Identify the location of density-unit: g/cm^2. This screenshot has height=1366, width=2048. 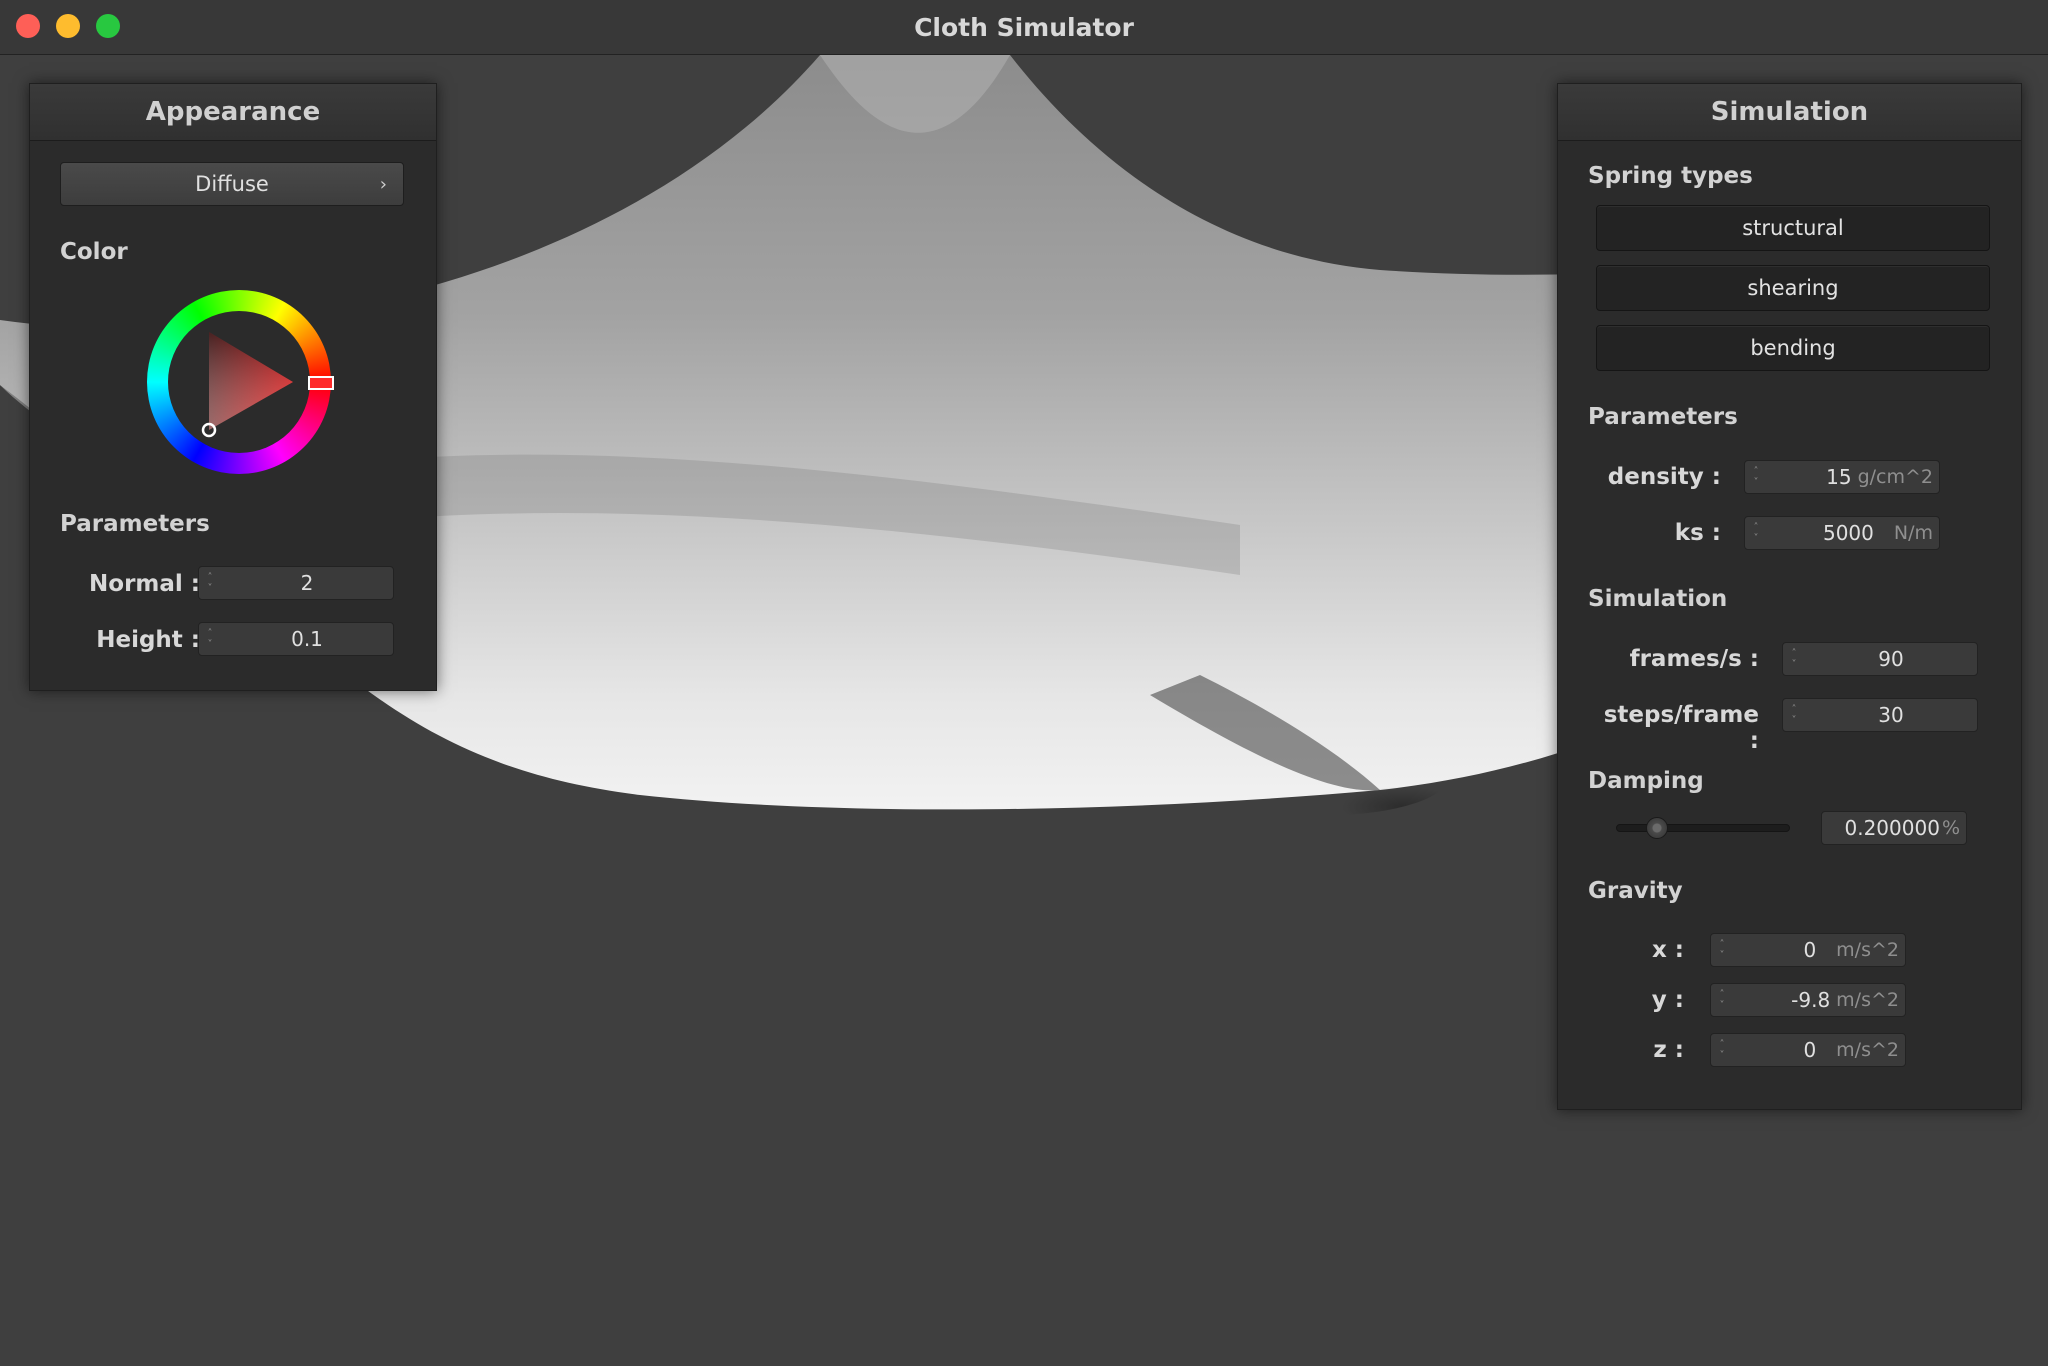
(1895, 477).